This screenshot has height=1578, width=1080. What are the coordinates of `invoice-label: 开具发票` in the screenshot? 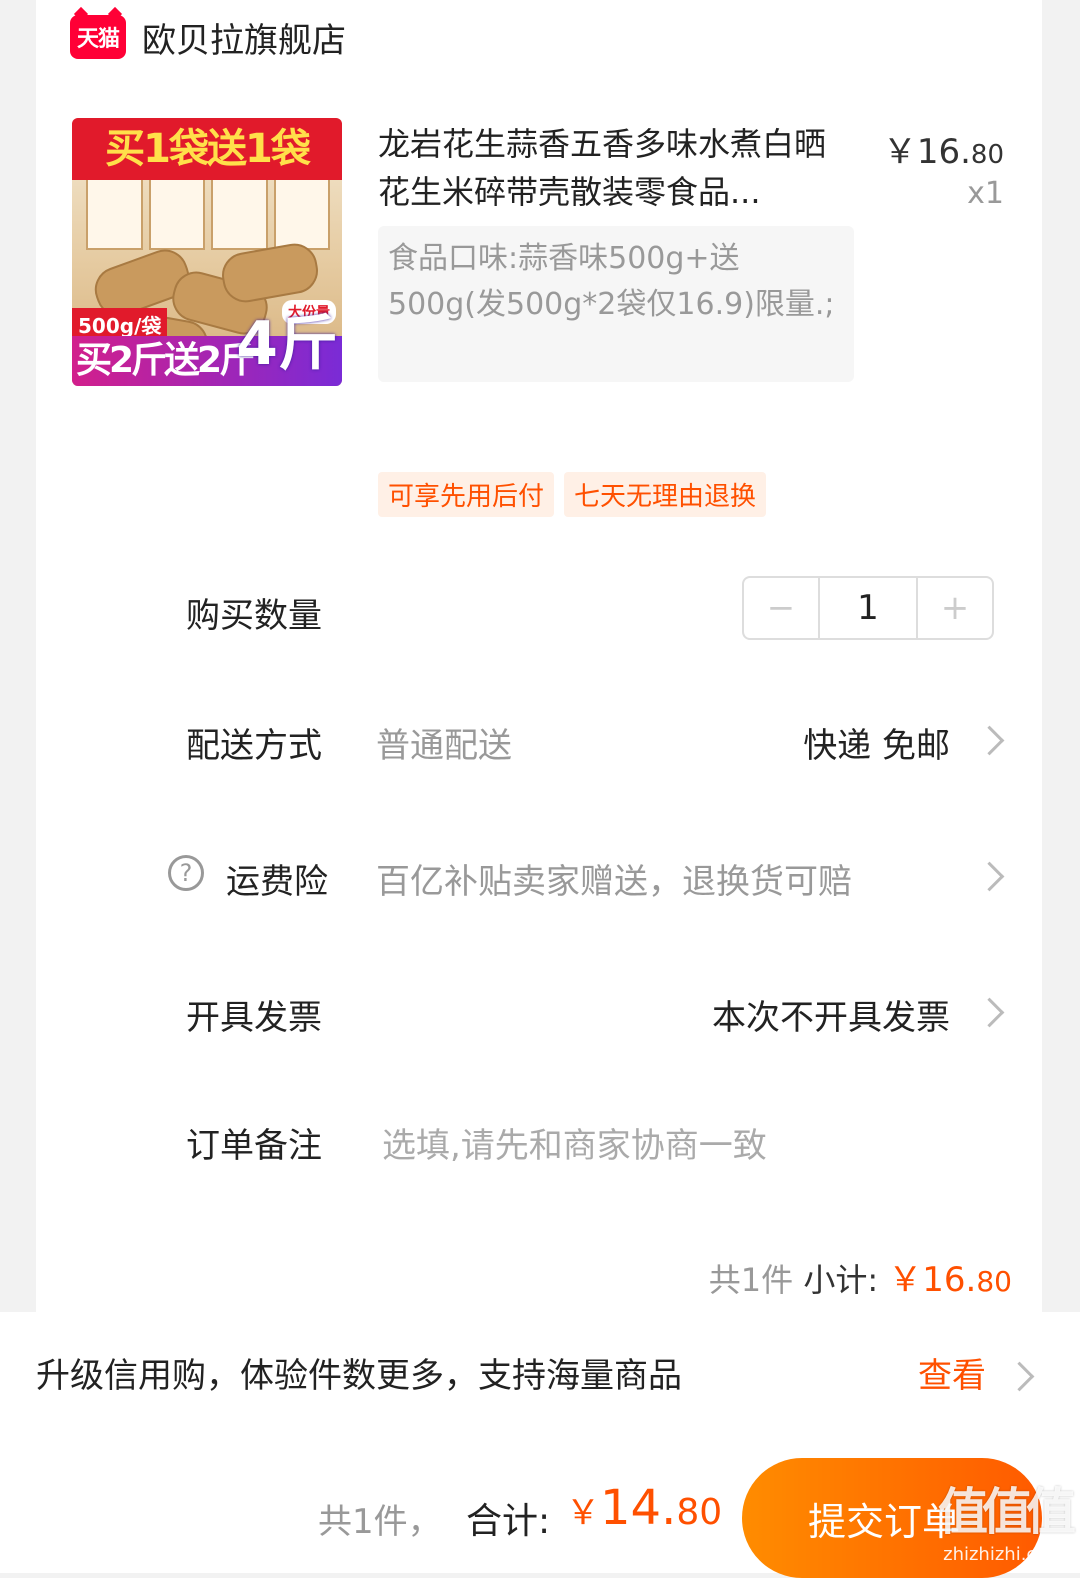 It's located at (254, 1018).